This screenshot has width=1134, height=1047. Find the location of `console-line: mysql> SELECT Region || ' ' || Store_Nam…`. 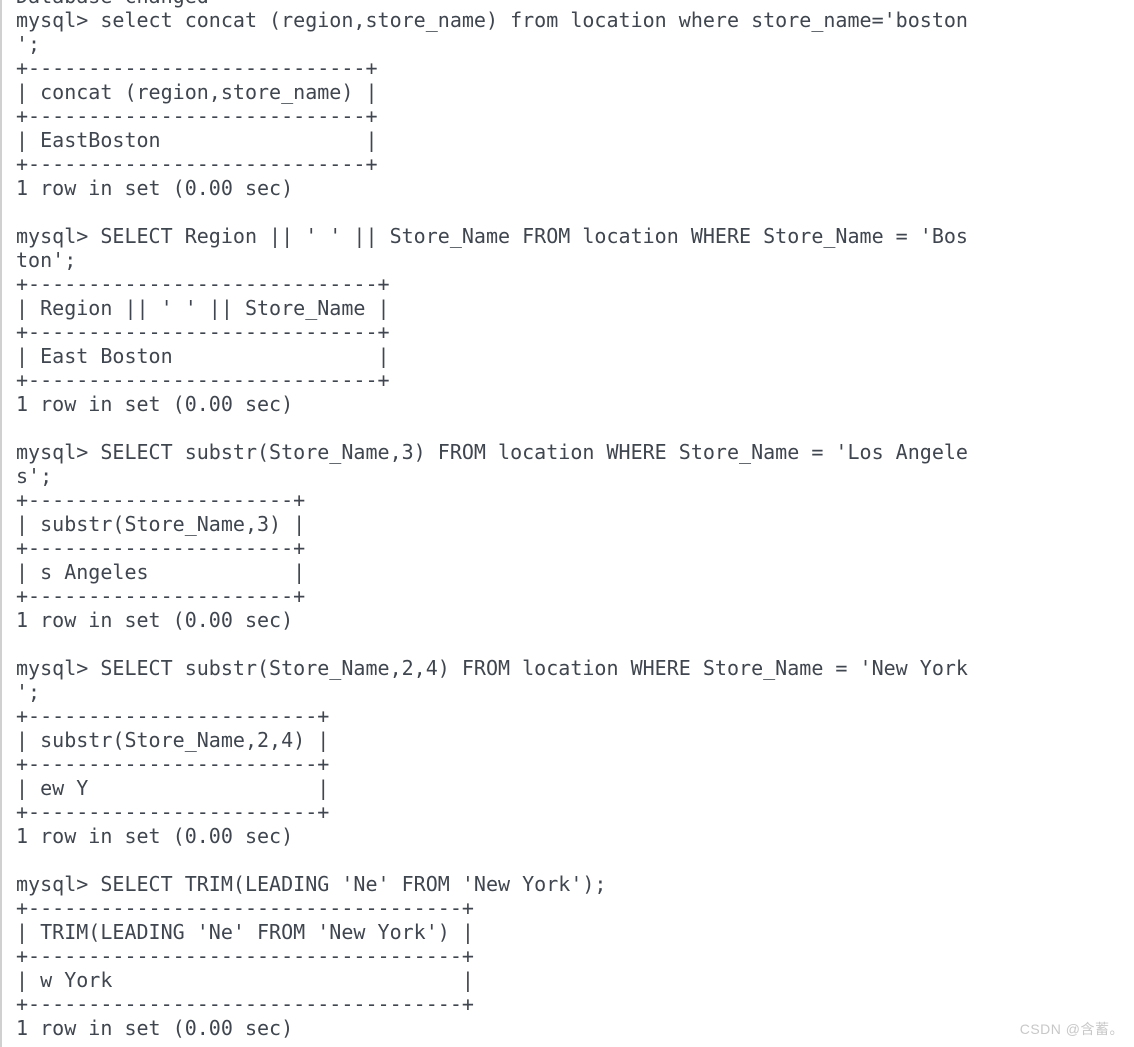

console-line: mysql> SELECT Region || ' ' || Store_Nam… is located at coordinates (492, 236).